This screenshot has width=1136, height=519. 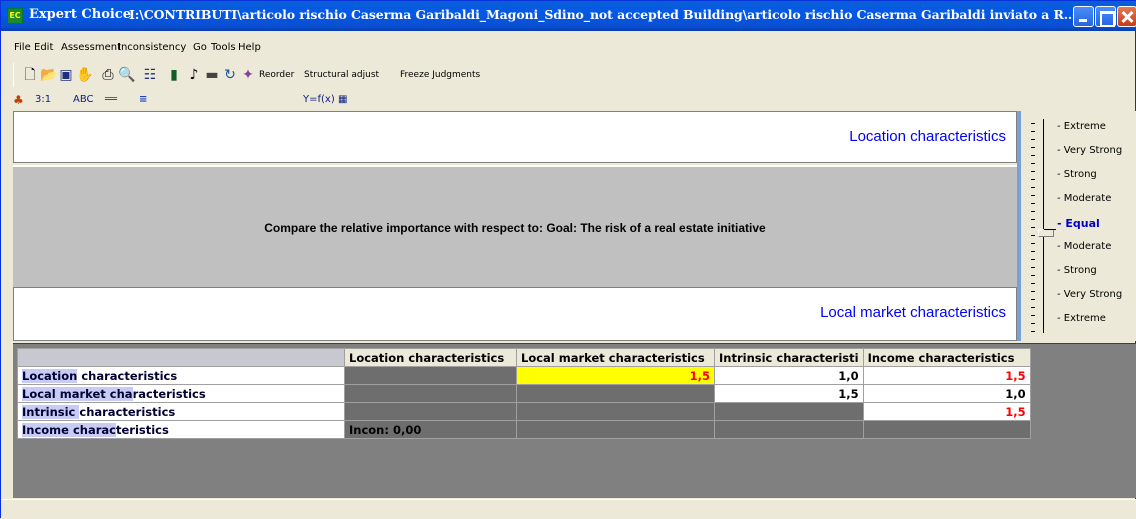 What do you see at coordinates (568, 509) in the screenshot?
I see `status-bar` at bounding box center [568, 509].